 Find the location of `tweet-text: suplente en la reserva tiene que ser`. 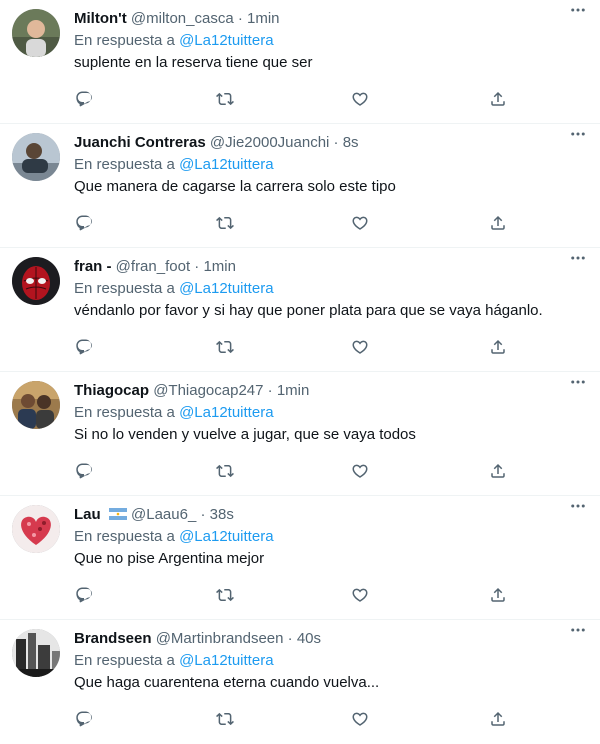

tweet-text: suplente en la reserva tiene que ser is located at coordinates (193, 62).